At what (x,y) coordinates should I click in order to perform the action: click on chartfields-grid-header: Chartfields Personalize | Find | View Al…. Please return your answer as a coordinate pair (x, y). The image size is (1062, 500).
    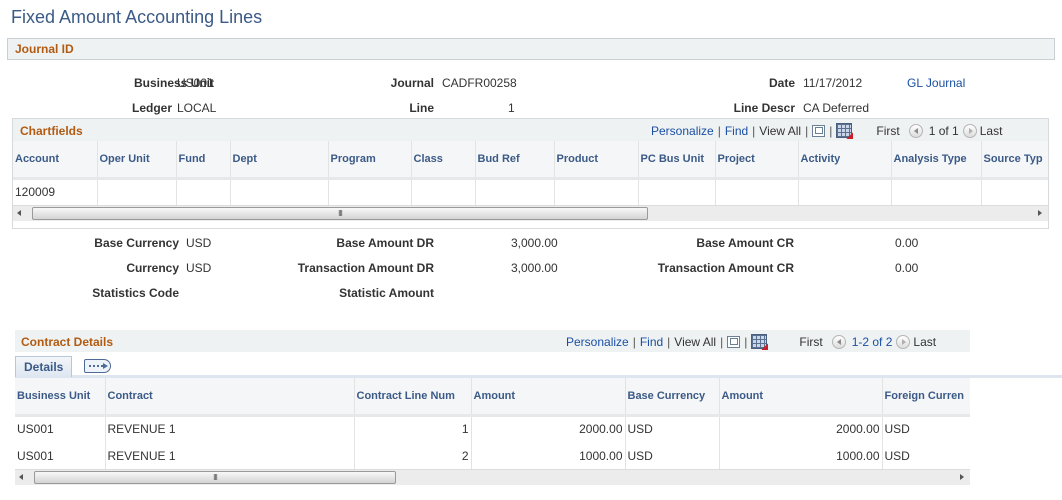
    Looking at the image, I should click on (530, 130).